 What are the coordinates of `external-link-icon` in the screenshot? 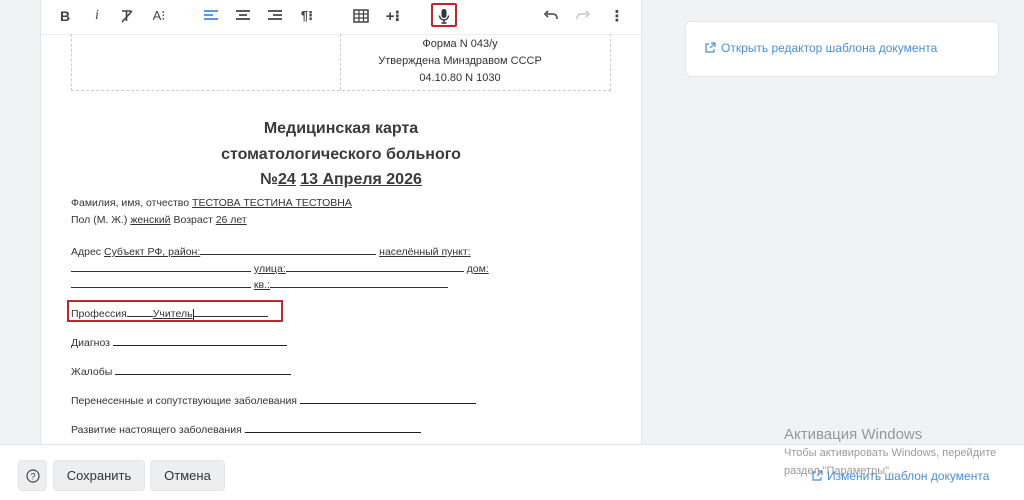 It's located at (710, 47).